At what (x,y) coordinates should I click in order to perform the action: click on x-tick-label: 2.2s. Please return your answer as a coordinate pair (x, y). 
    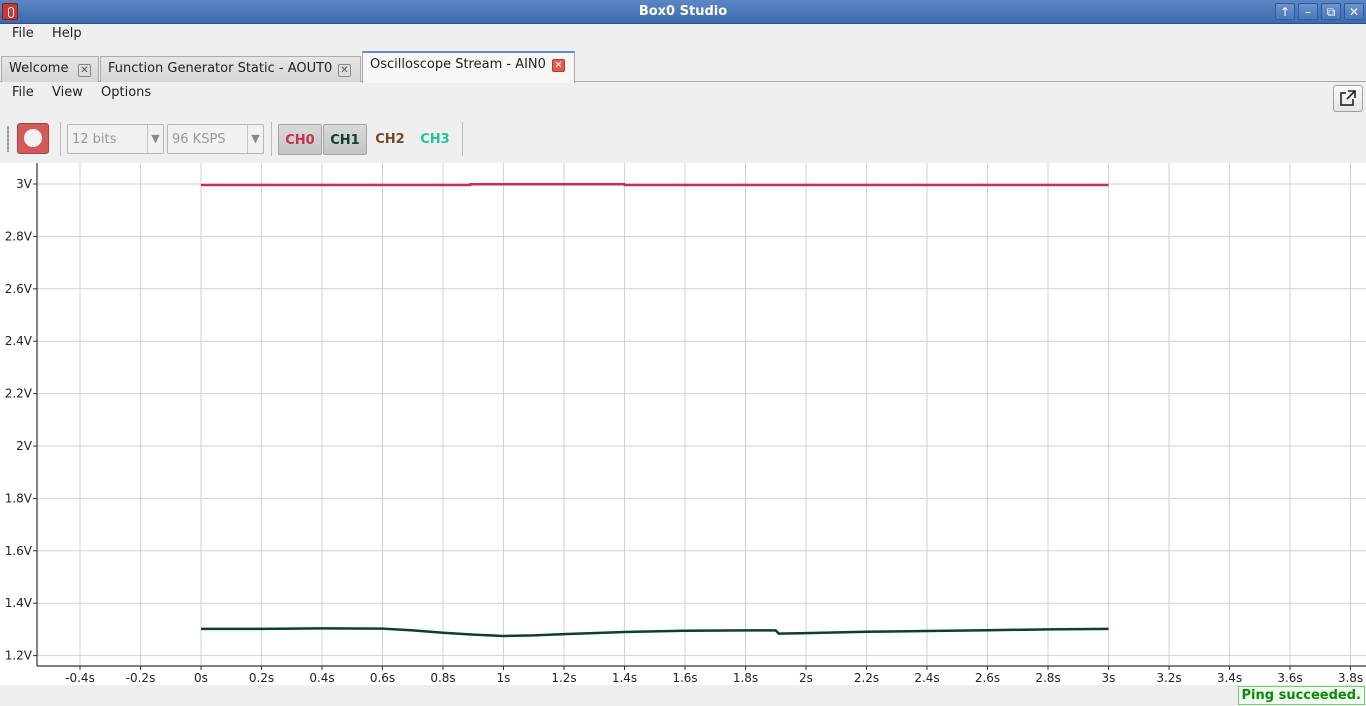
    Looking at the image, I should click on (866, 678).